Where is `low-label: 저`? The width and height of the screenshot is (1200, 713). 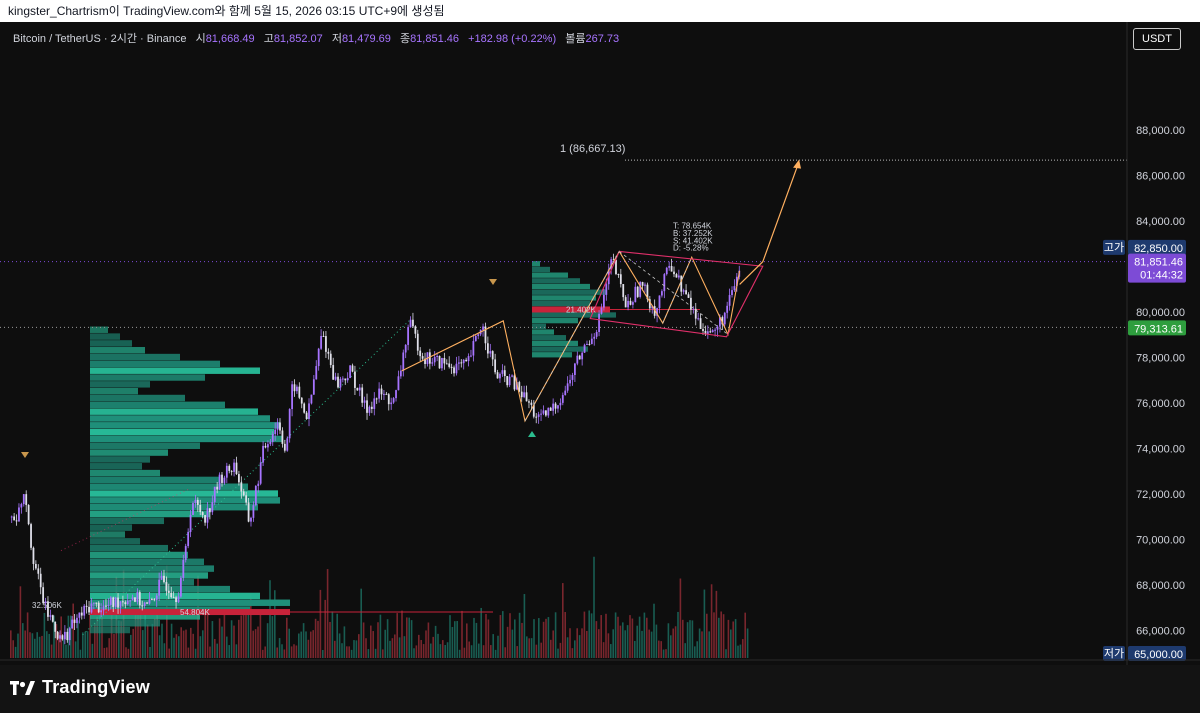
low-label: 저 is located at coordinates (336, 39).